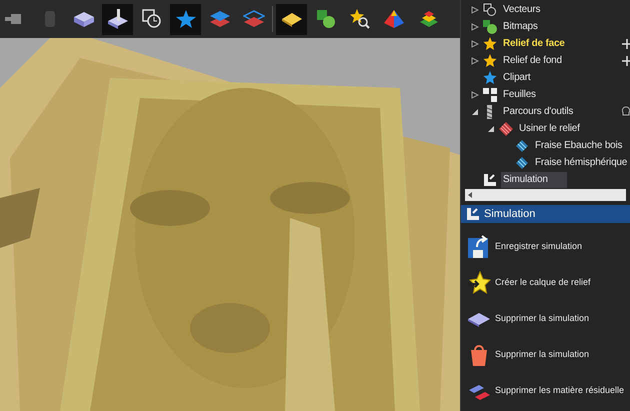 The height and width of the screenshot is (411, 630). What do you see at coordinates (490, 95) in the screenshot?
I see `sheets-icon` at bounding box center [490, 95].